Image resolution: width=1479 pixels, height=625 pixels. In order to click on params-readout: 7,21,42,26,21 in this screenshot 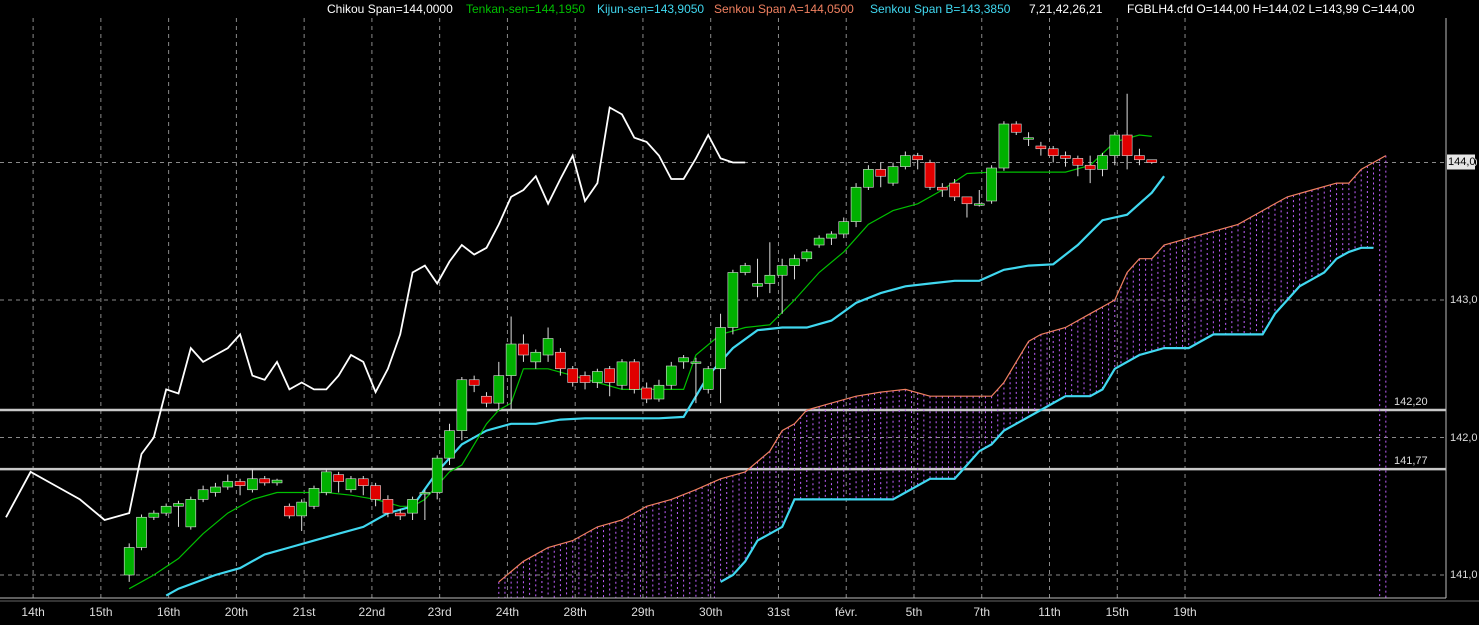, I will do `click(1066, 9)`.